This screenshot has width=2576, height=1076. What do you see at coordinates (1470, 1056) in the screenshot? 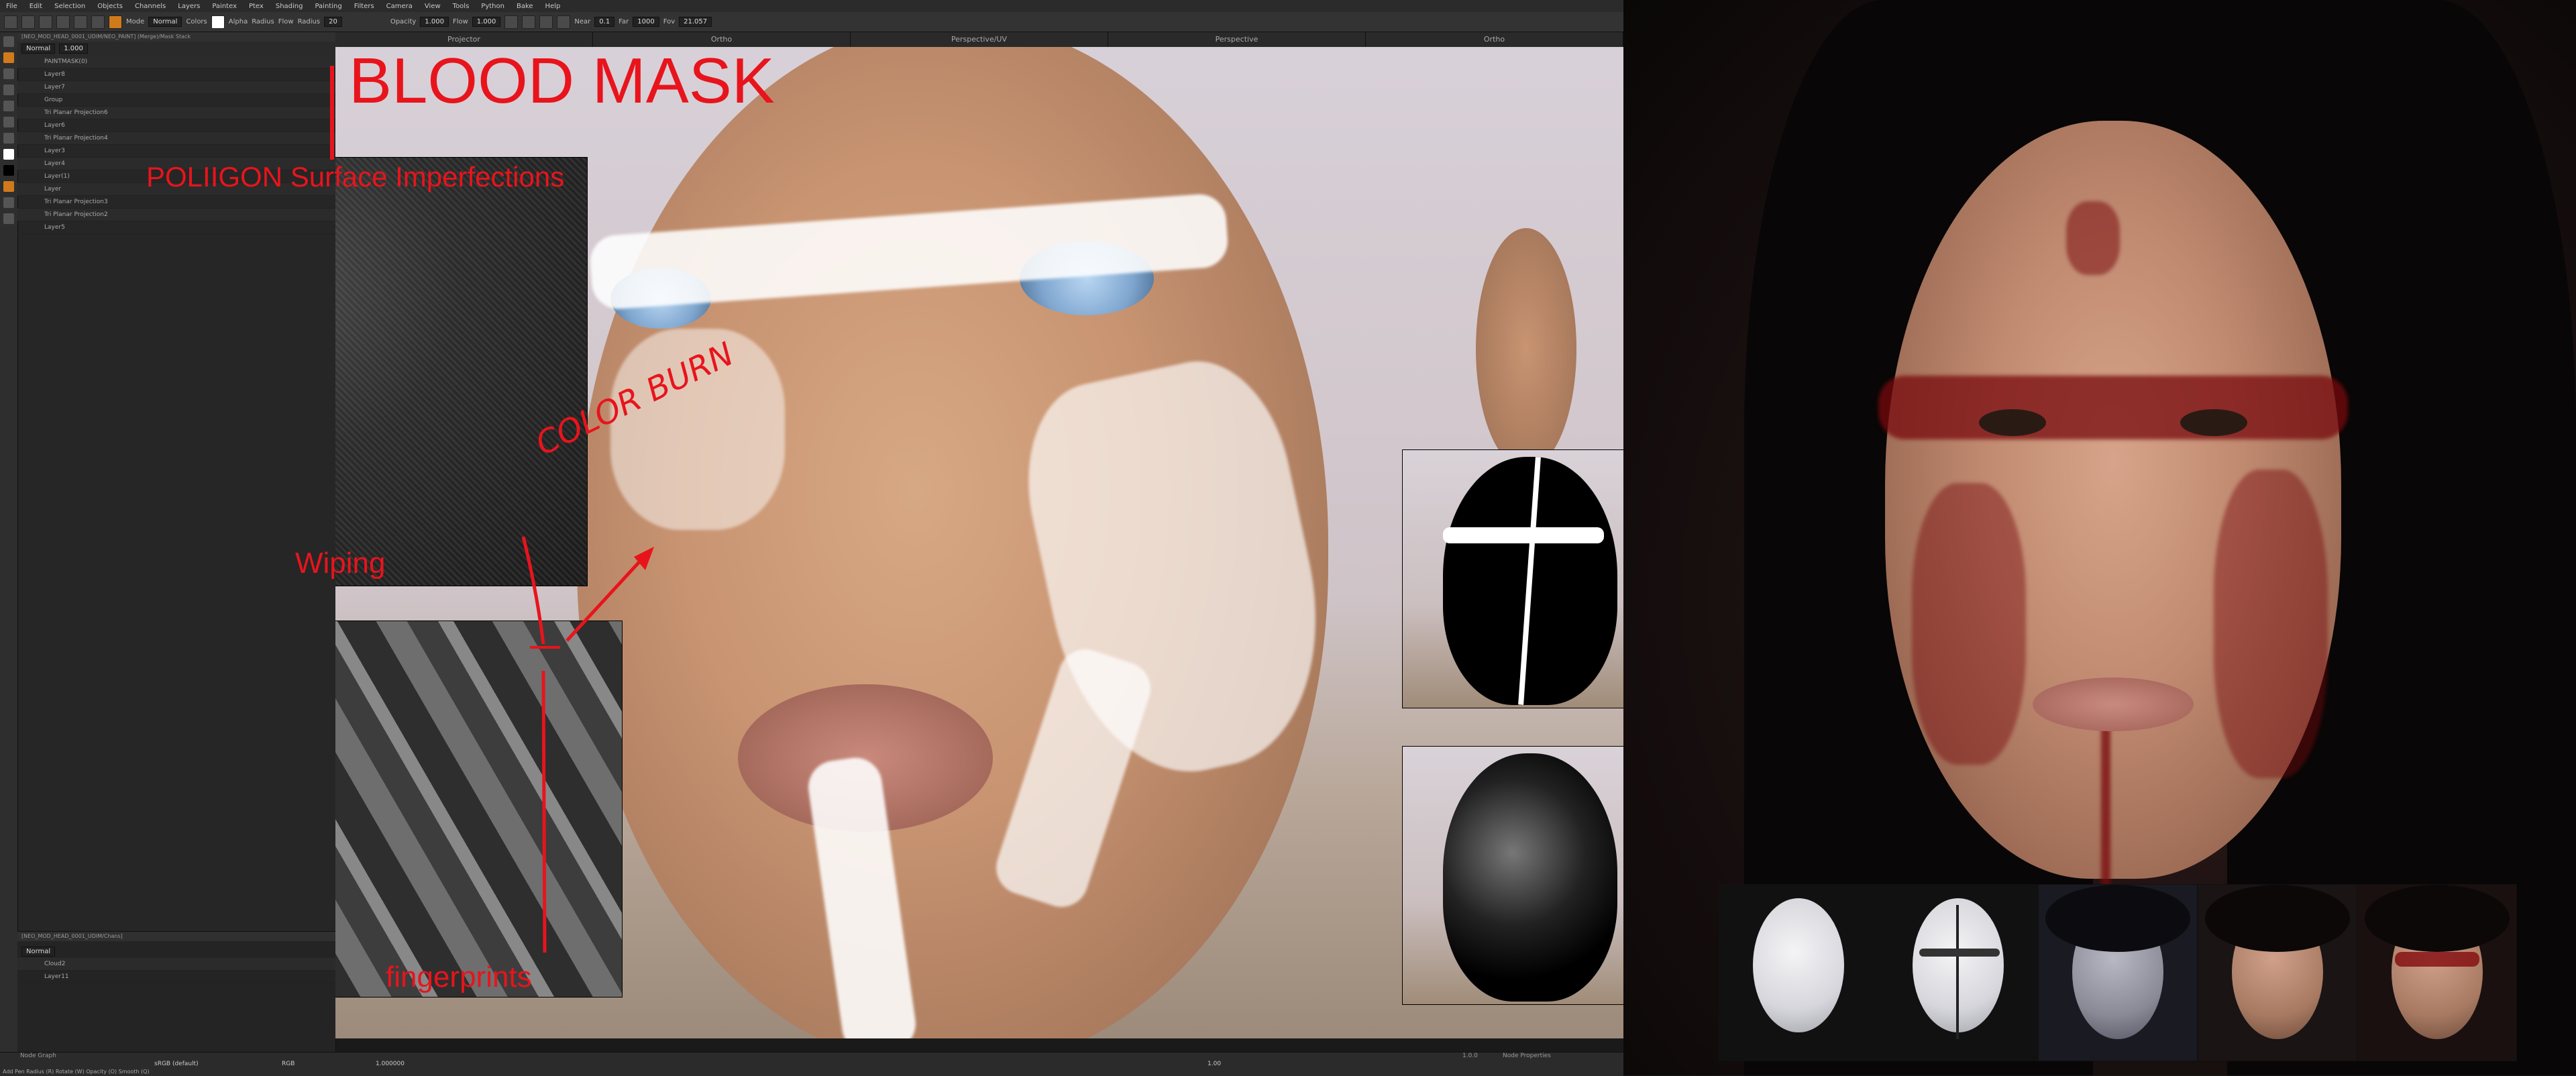
I see `version-text: 1.0.0` at bounding box center [1470, 1056].